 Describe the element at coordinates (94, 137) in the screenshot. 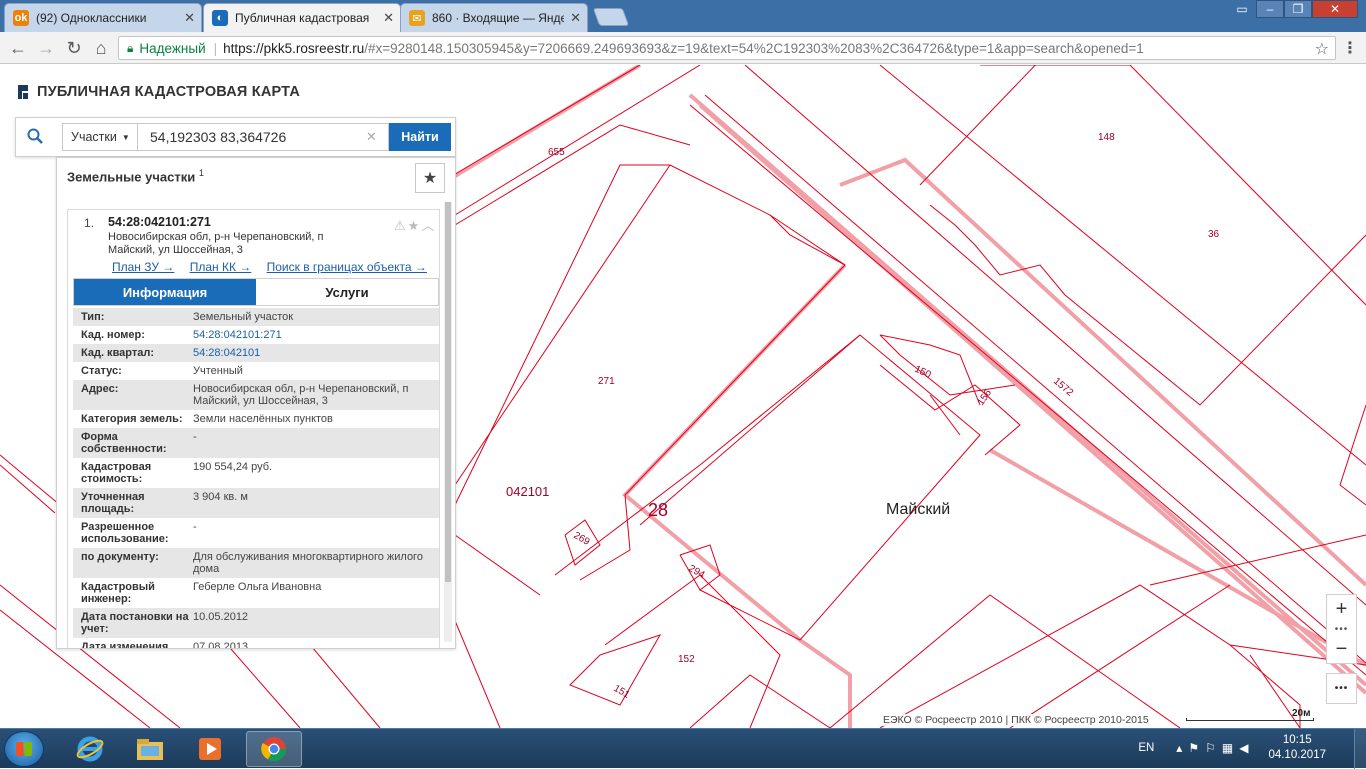

I see `search-type-value: Участки` at that location.